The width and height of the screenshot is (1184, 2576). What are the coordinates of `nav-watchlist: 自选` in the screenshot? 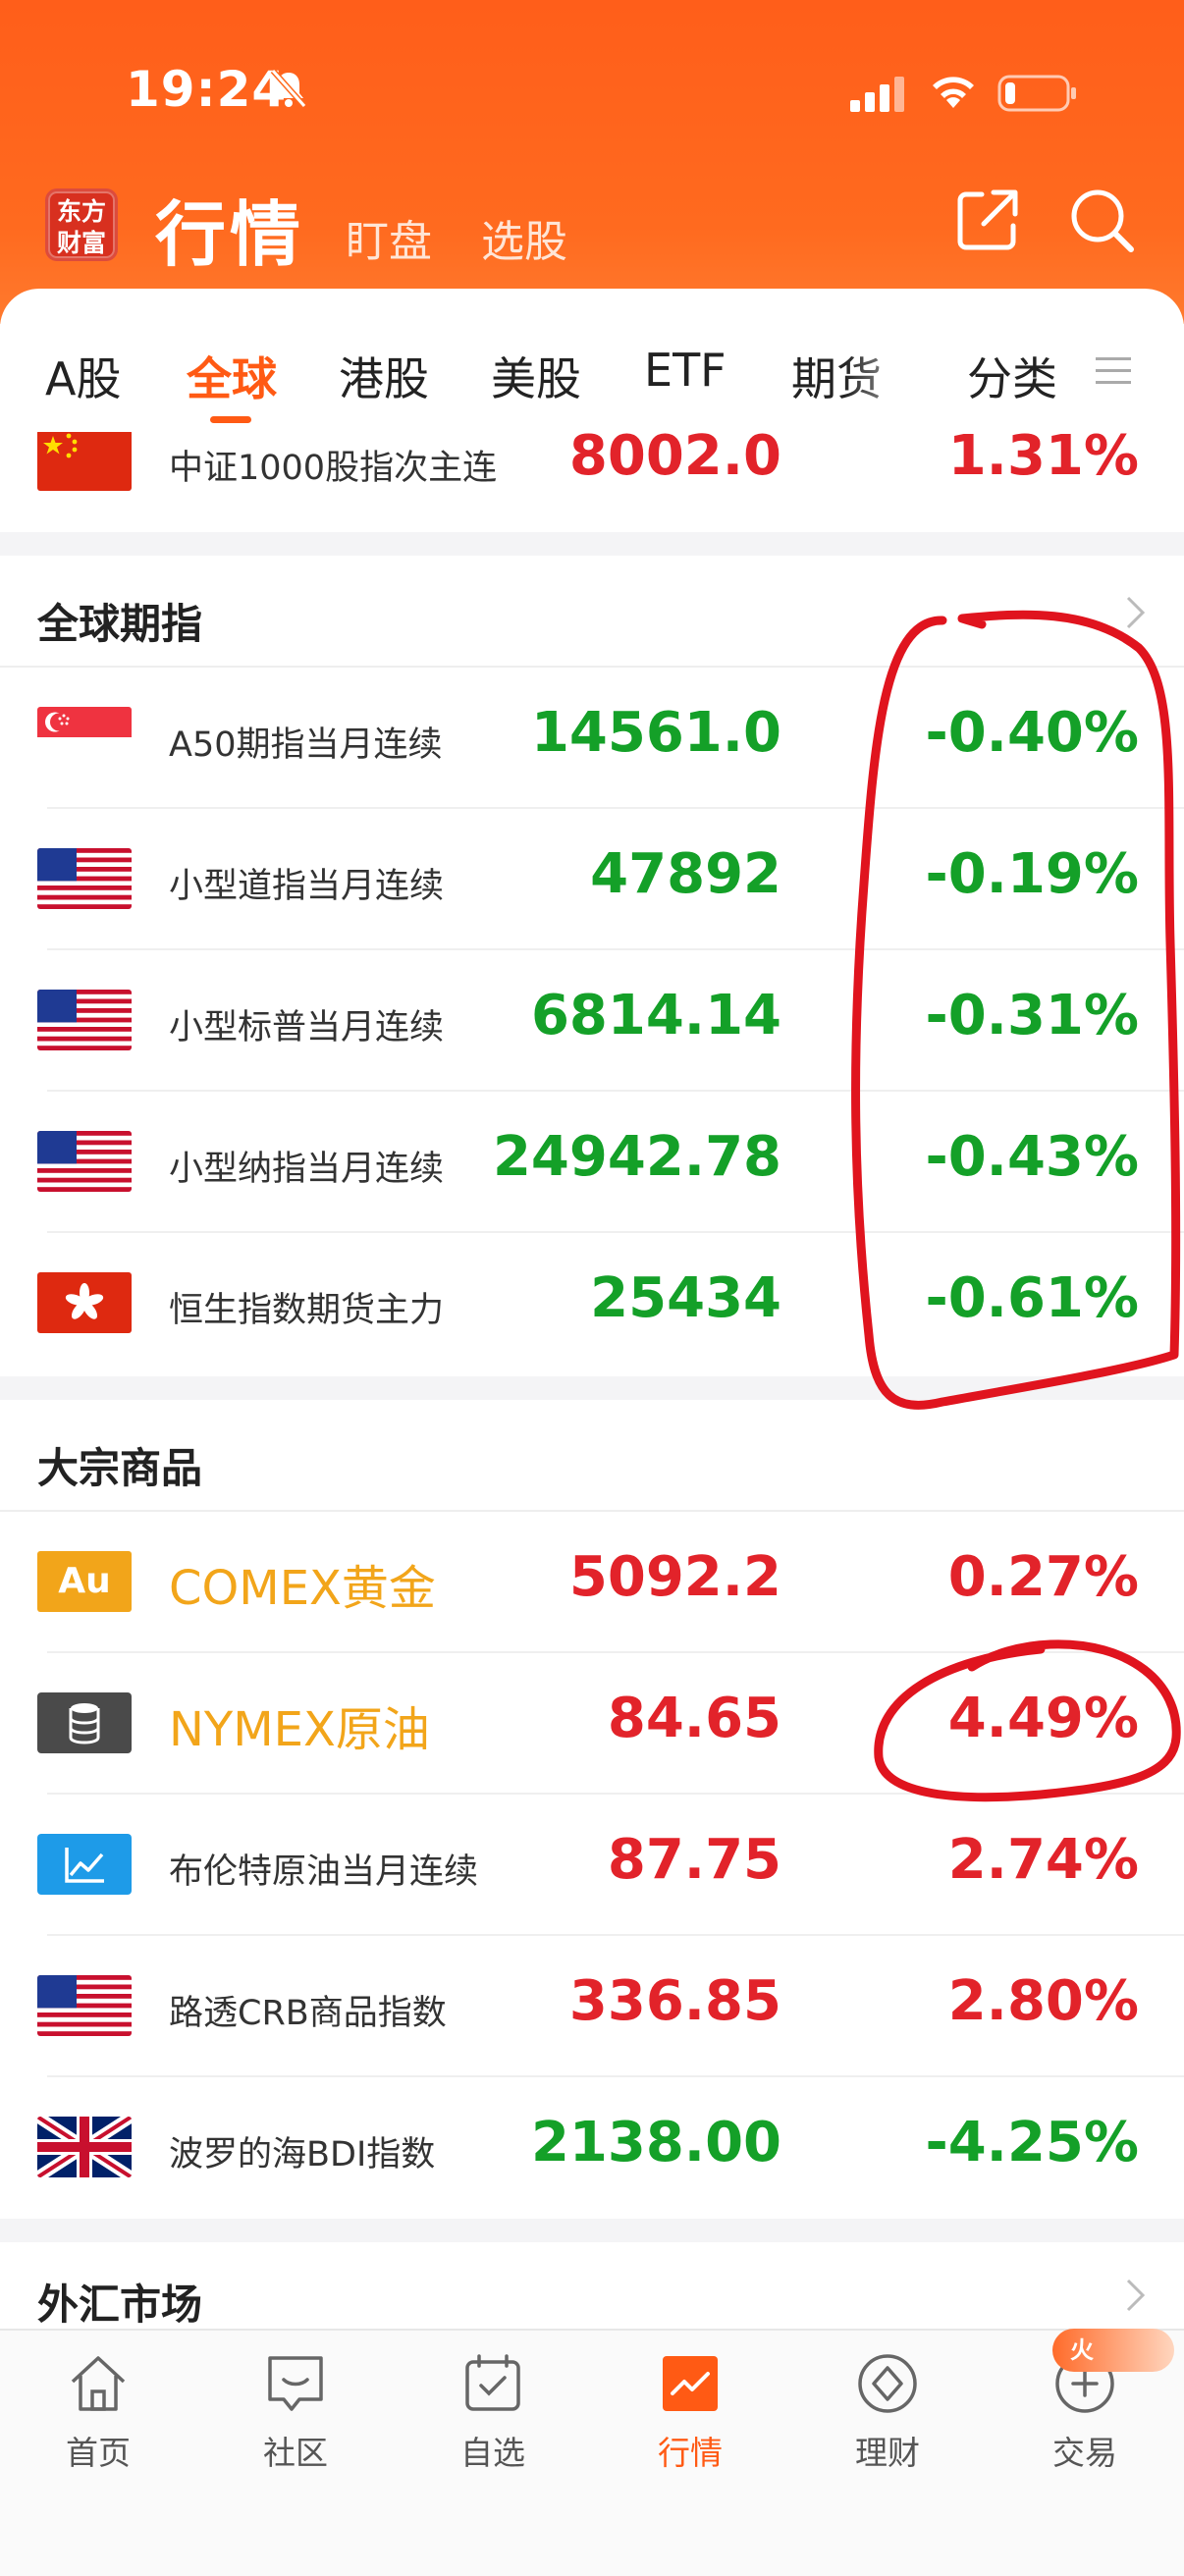 It's located at (493, 2411).